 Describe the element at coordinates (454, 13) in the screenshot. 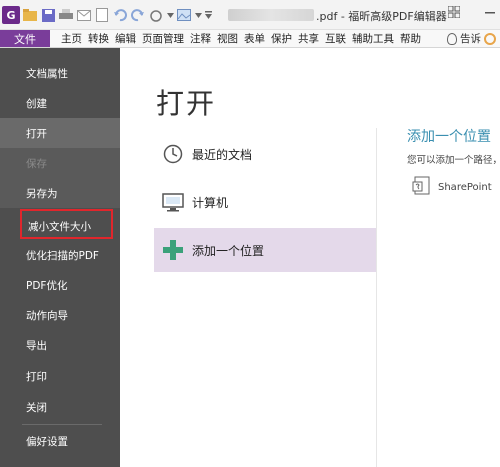

I see `layout-icon` at that location.